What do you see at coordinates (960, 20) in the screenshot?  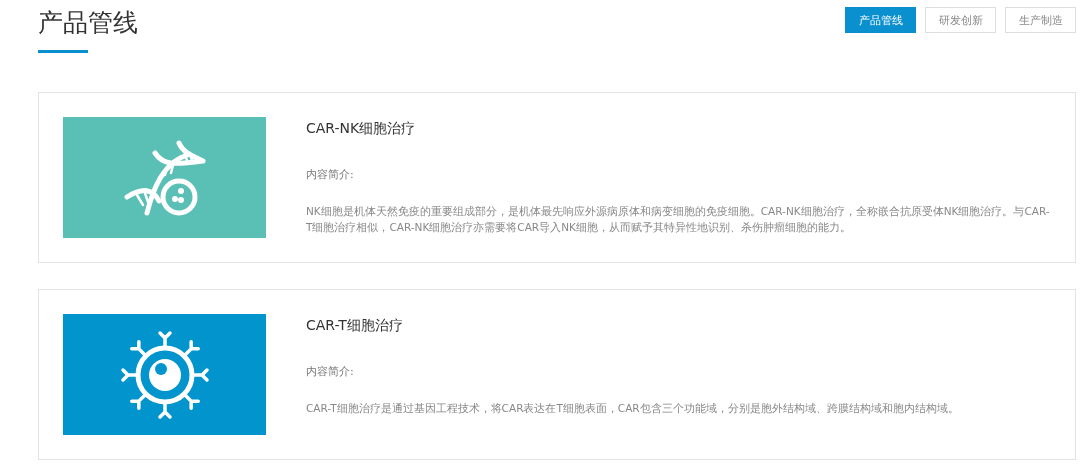 I see `tab: 研发创新` at bounding box center [960, 20].